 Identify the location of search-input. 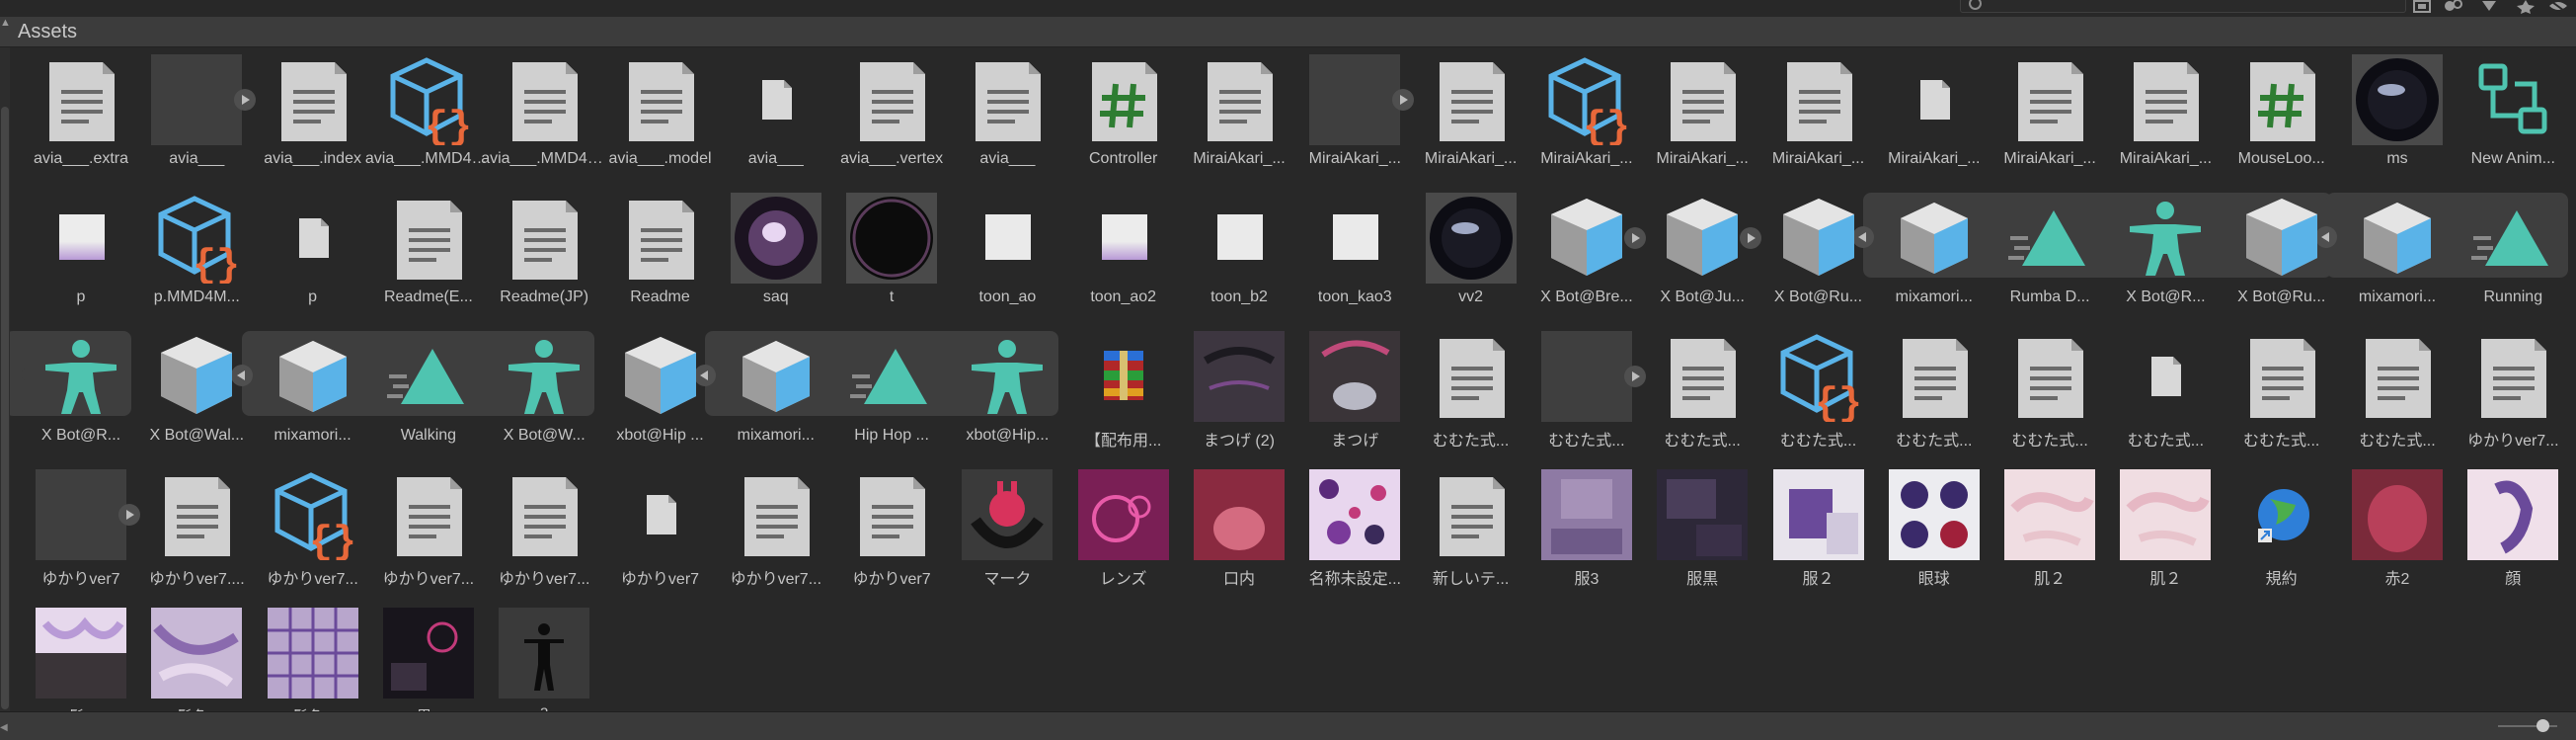
(2183, 6).